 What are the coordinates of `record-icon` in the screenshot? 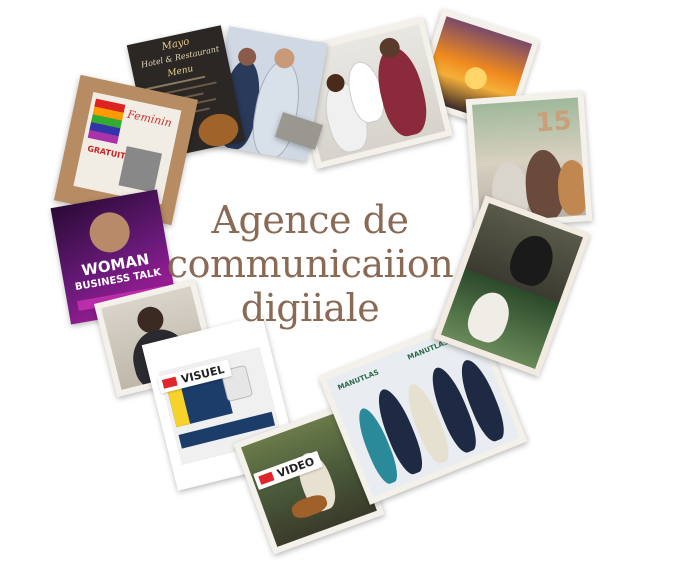 It's located at (169, 382).